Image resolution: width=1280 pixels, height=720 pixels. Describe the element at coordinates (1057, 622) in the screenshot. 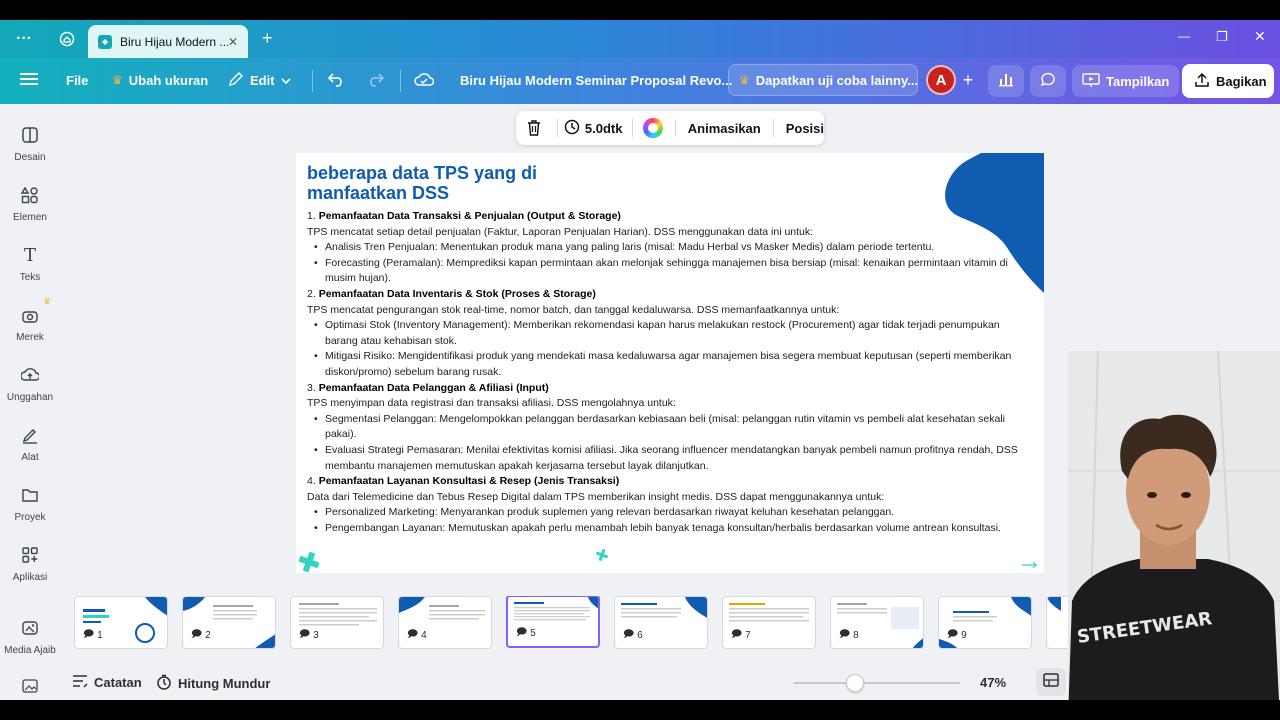

I see `thumbnail-page` at that location.